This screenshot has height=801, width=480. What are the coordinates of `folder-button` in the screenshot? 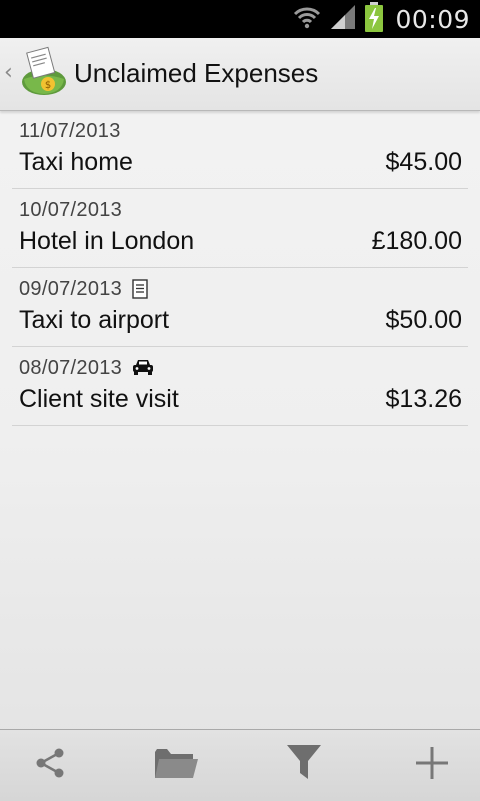 It's located at (176, 765).